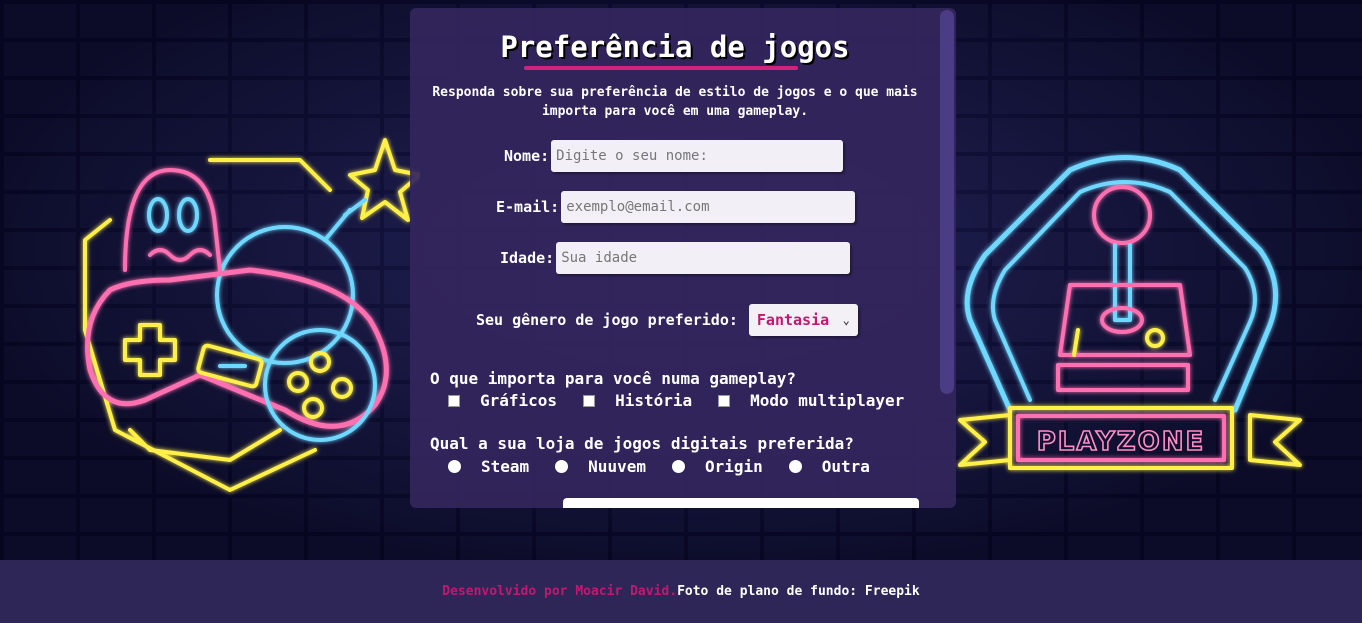  I want to click on steam-label: Steam, so click(505, 466).